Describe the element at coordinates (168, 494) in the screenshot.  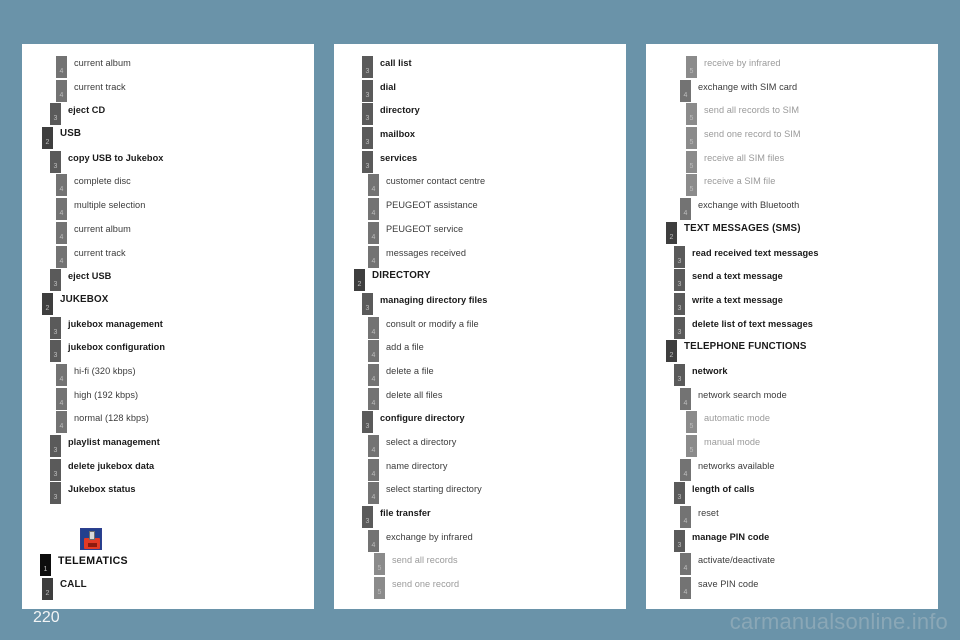
I see `toc-entry: 3 Jukebox status` at that location.